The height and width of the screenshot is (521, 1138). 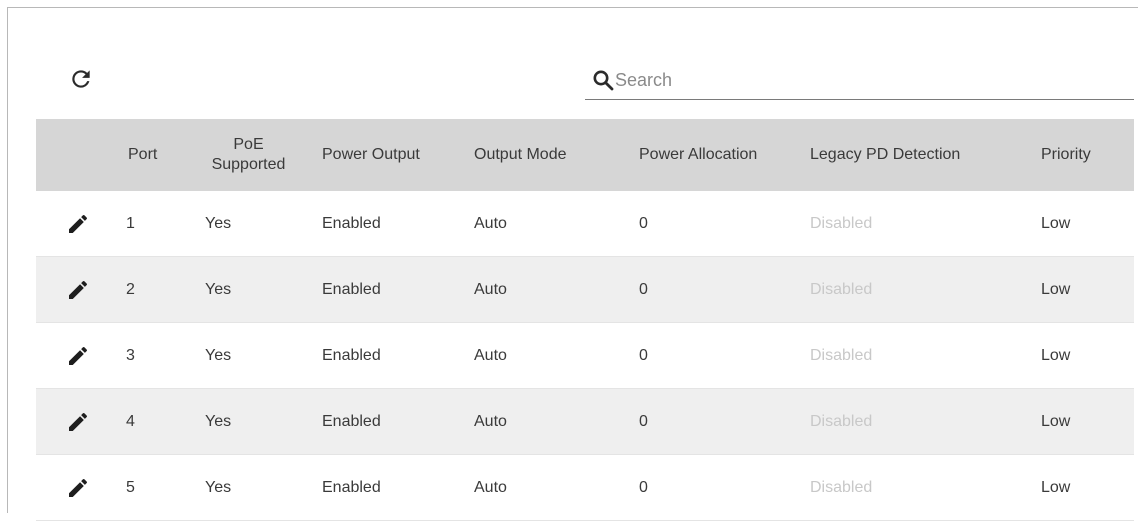 I want to click on table-row: 2 Yes Enabled Auto 0 Disabled Low, so click(x=585, y=290).